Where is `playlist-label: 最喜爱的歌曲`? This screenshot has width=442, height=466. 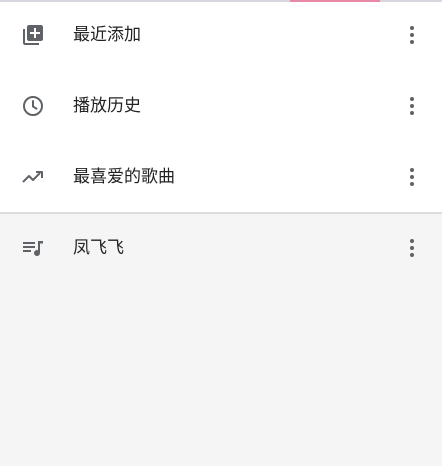
playlist-label: 最喜爱的歌曲 is located at coordinates (124, 177).